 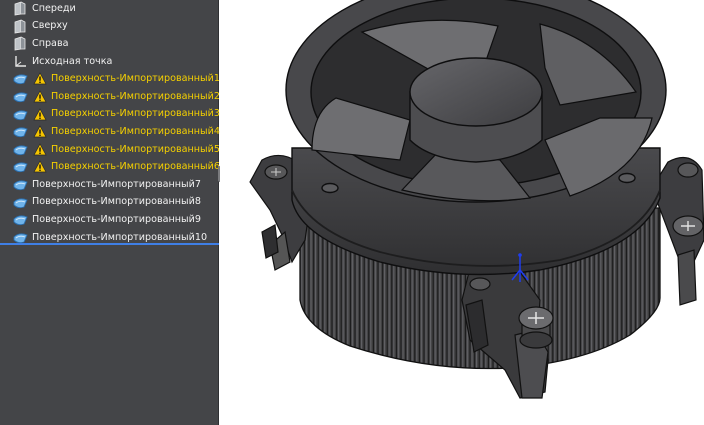 I want to click on tree-item-label: Поверхность-Импортированный4, so click(x=135, y=131).